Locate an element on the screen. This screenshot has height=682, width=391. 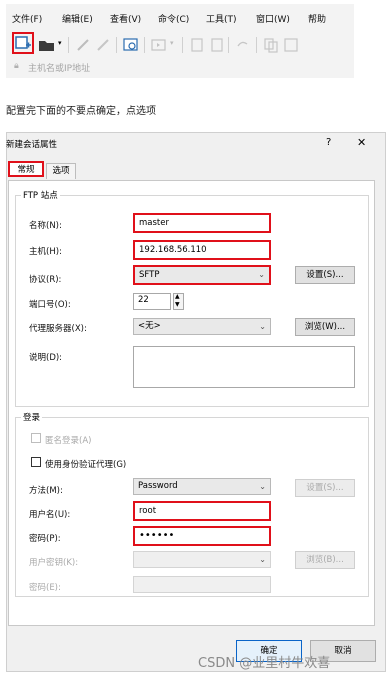
copy-button is located at coordinates (197, 45).